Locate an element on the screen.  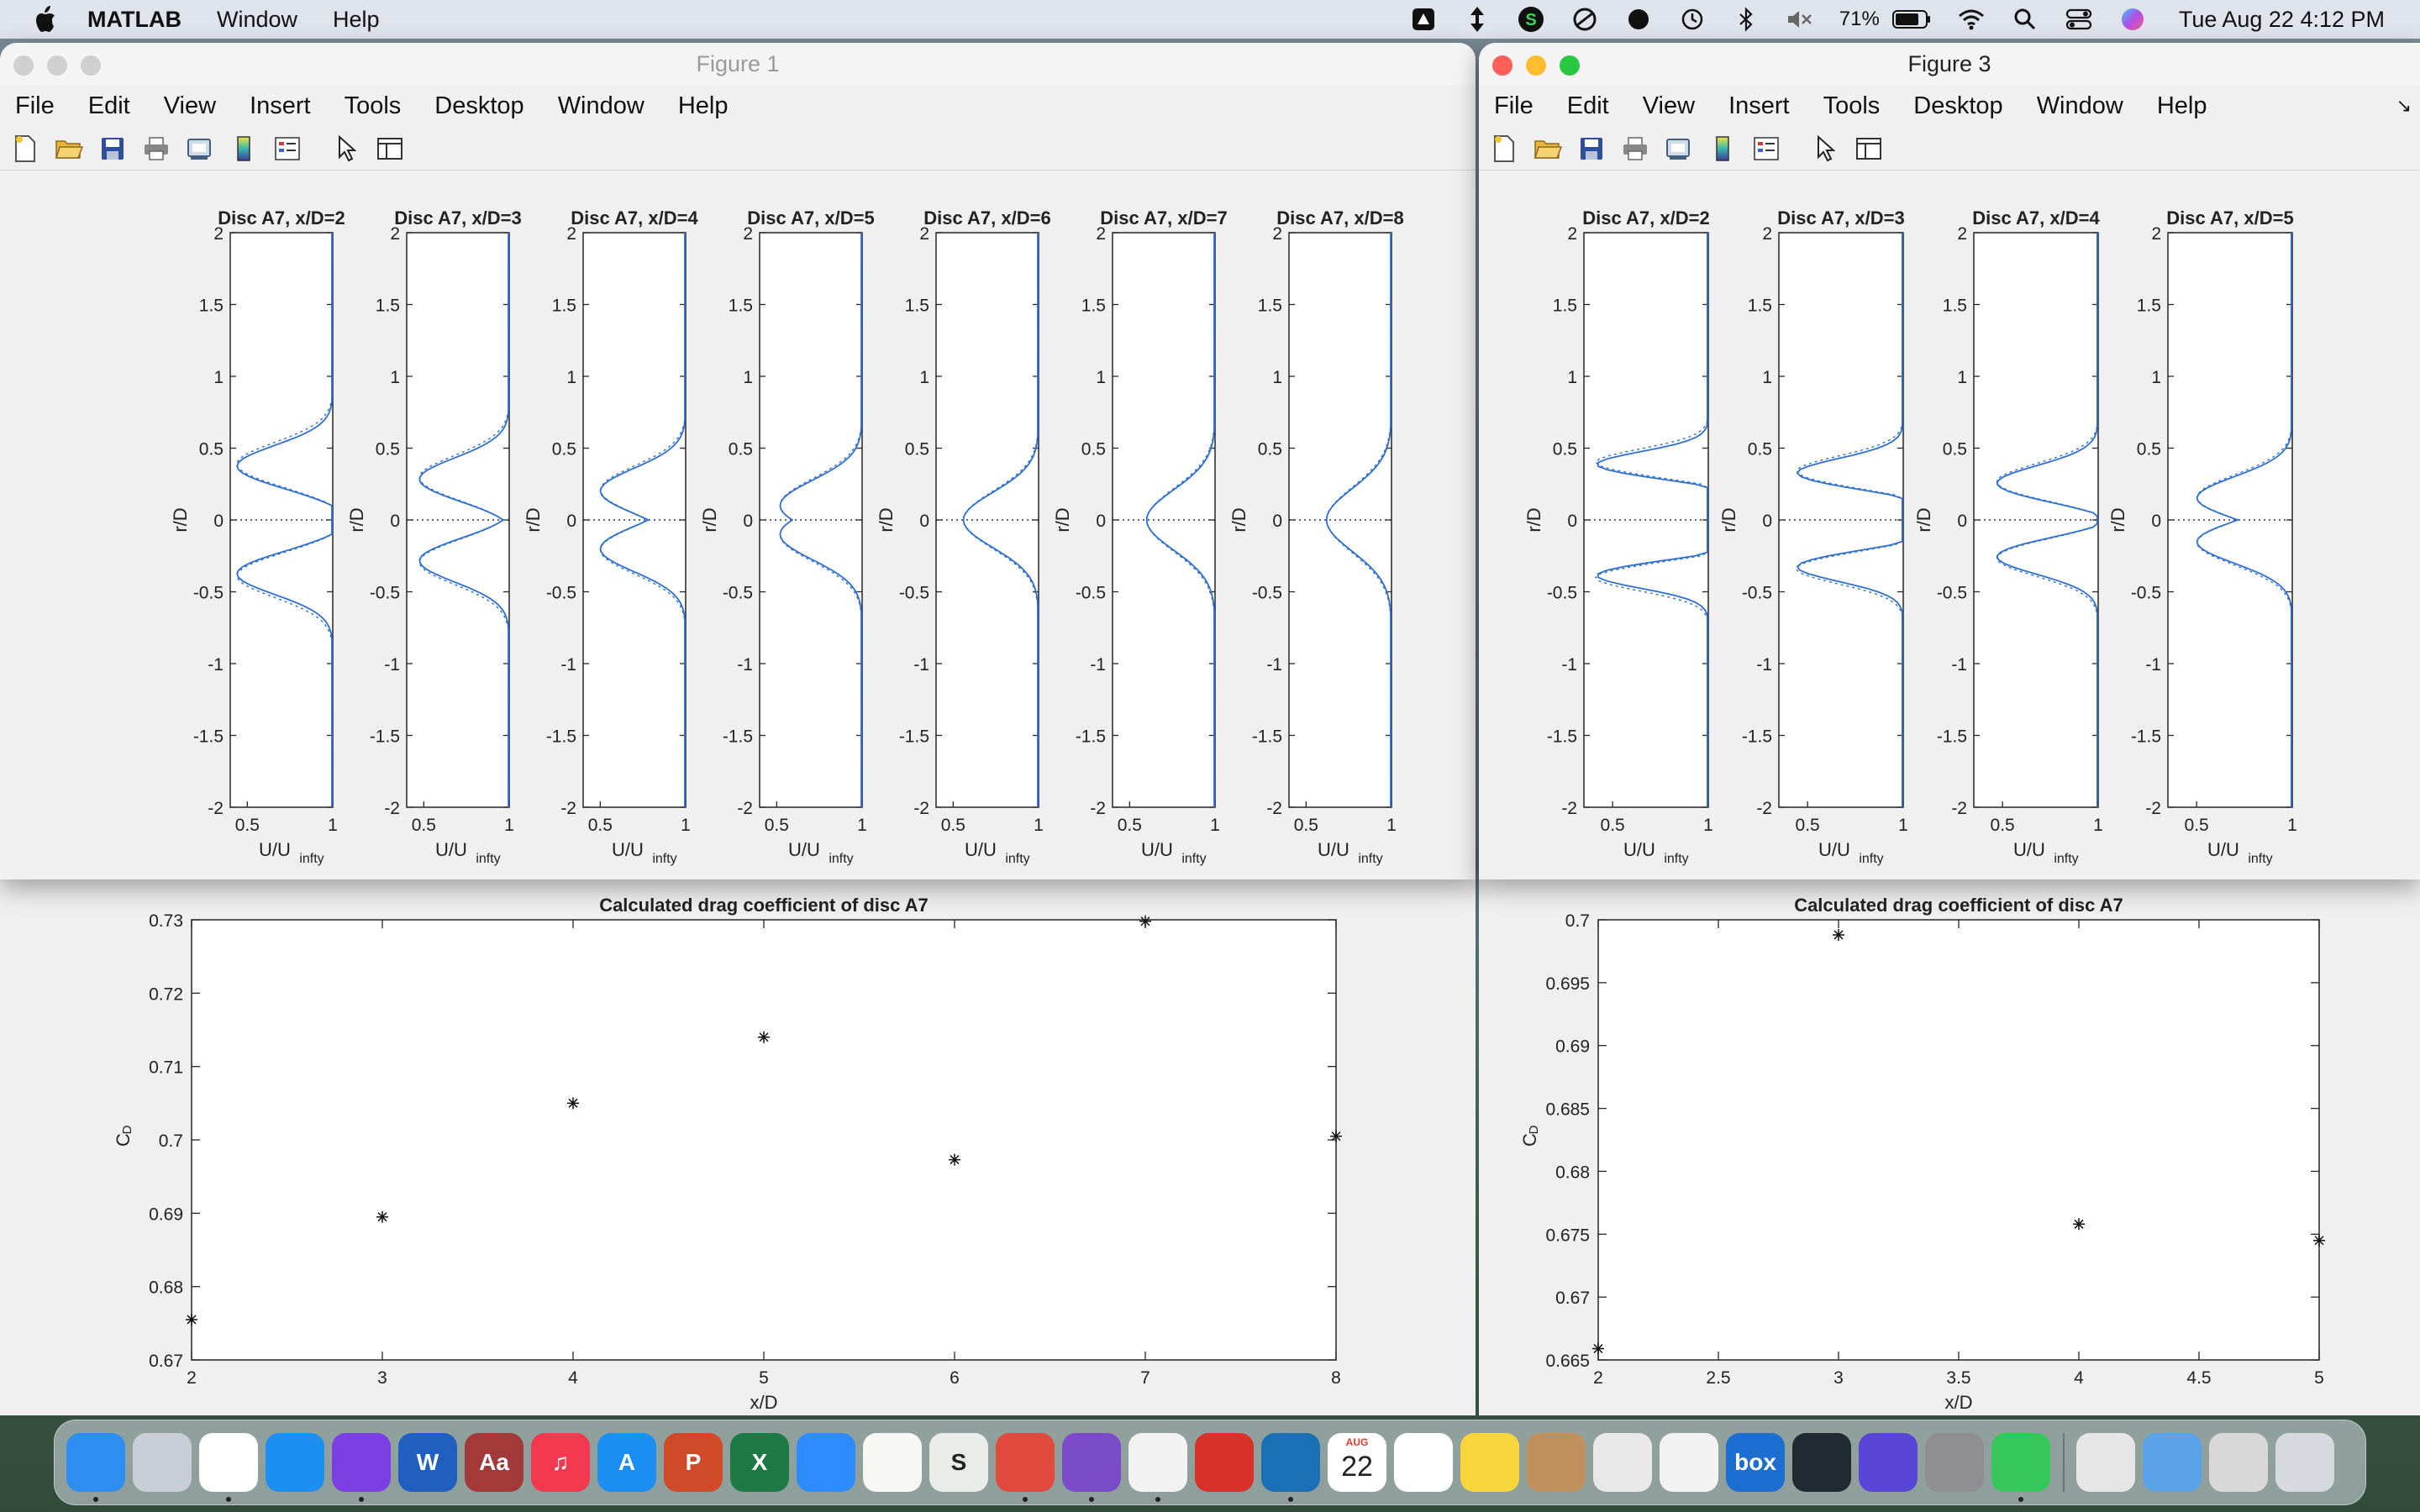
dock-app-screenshot is located at coordinates (1622, 1462).